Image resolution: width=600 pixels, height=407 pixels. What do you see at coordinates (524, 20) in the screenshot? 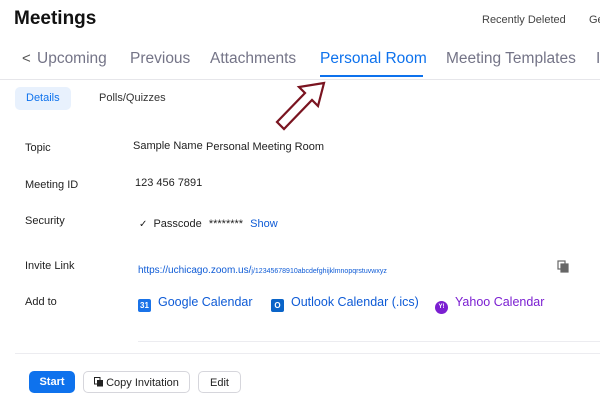
I see `recently-deleted-link: Recently Deleted` at bounding box center [524, 20].